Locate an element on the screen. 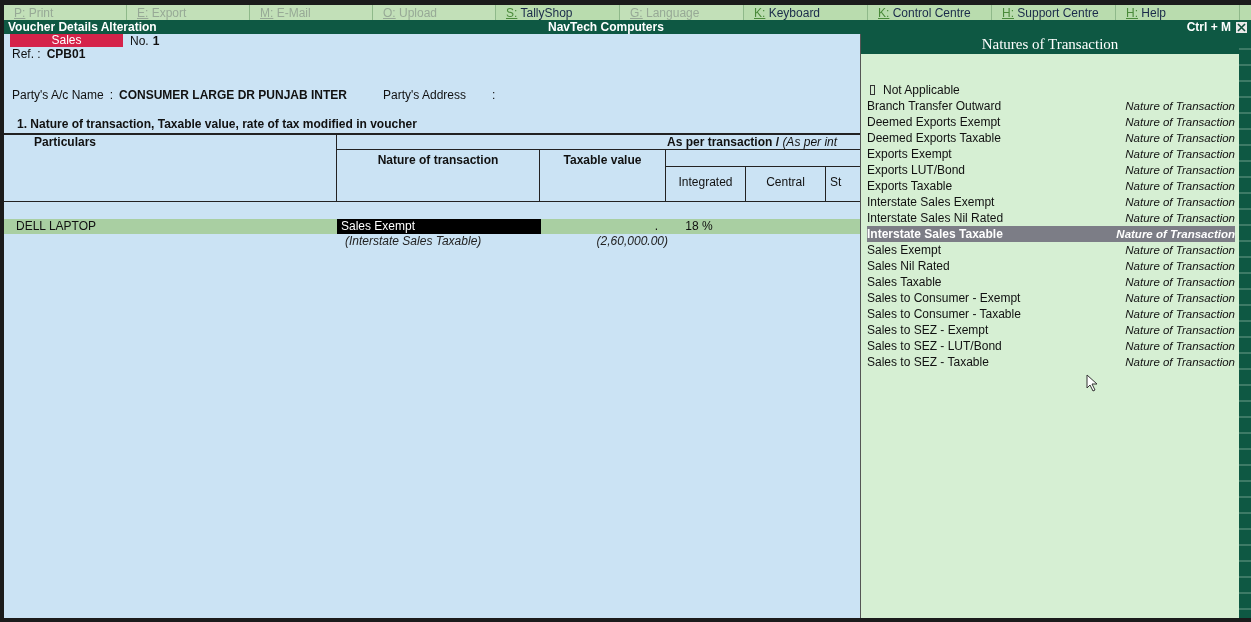 This screenshot has height=622, width=1251. list-item: Exports Taxable Nature of Transaction is located at coordinates (1051, 186).